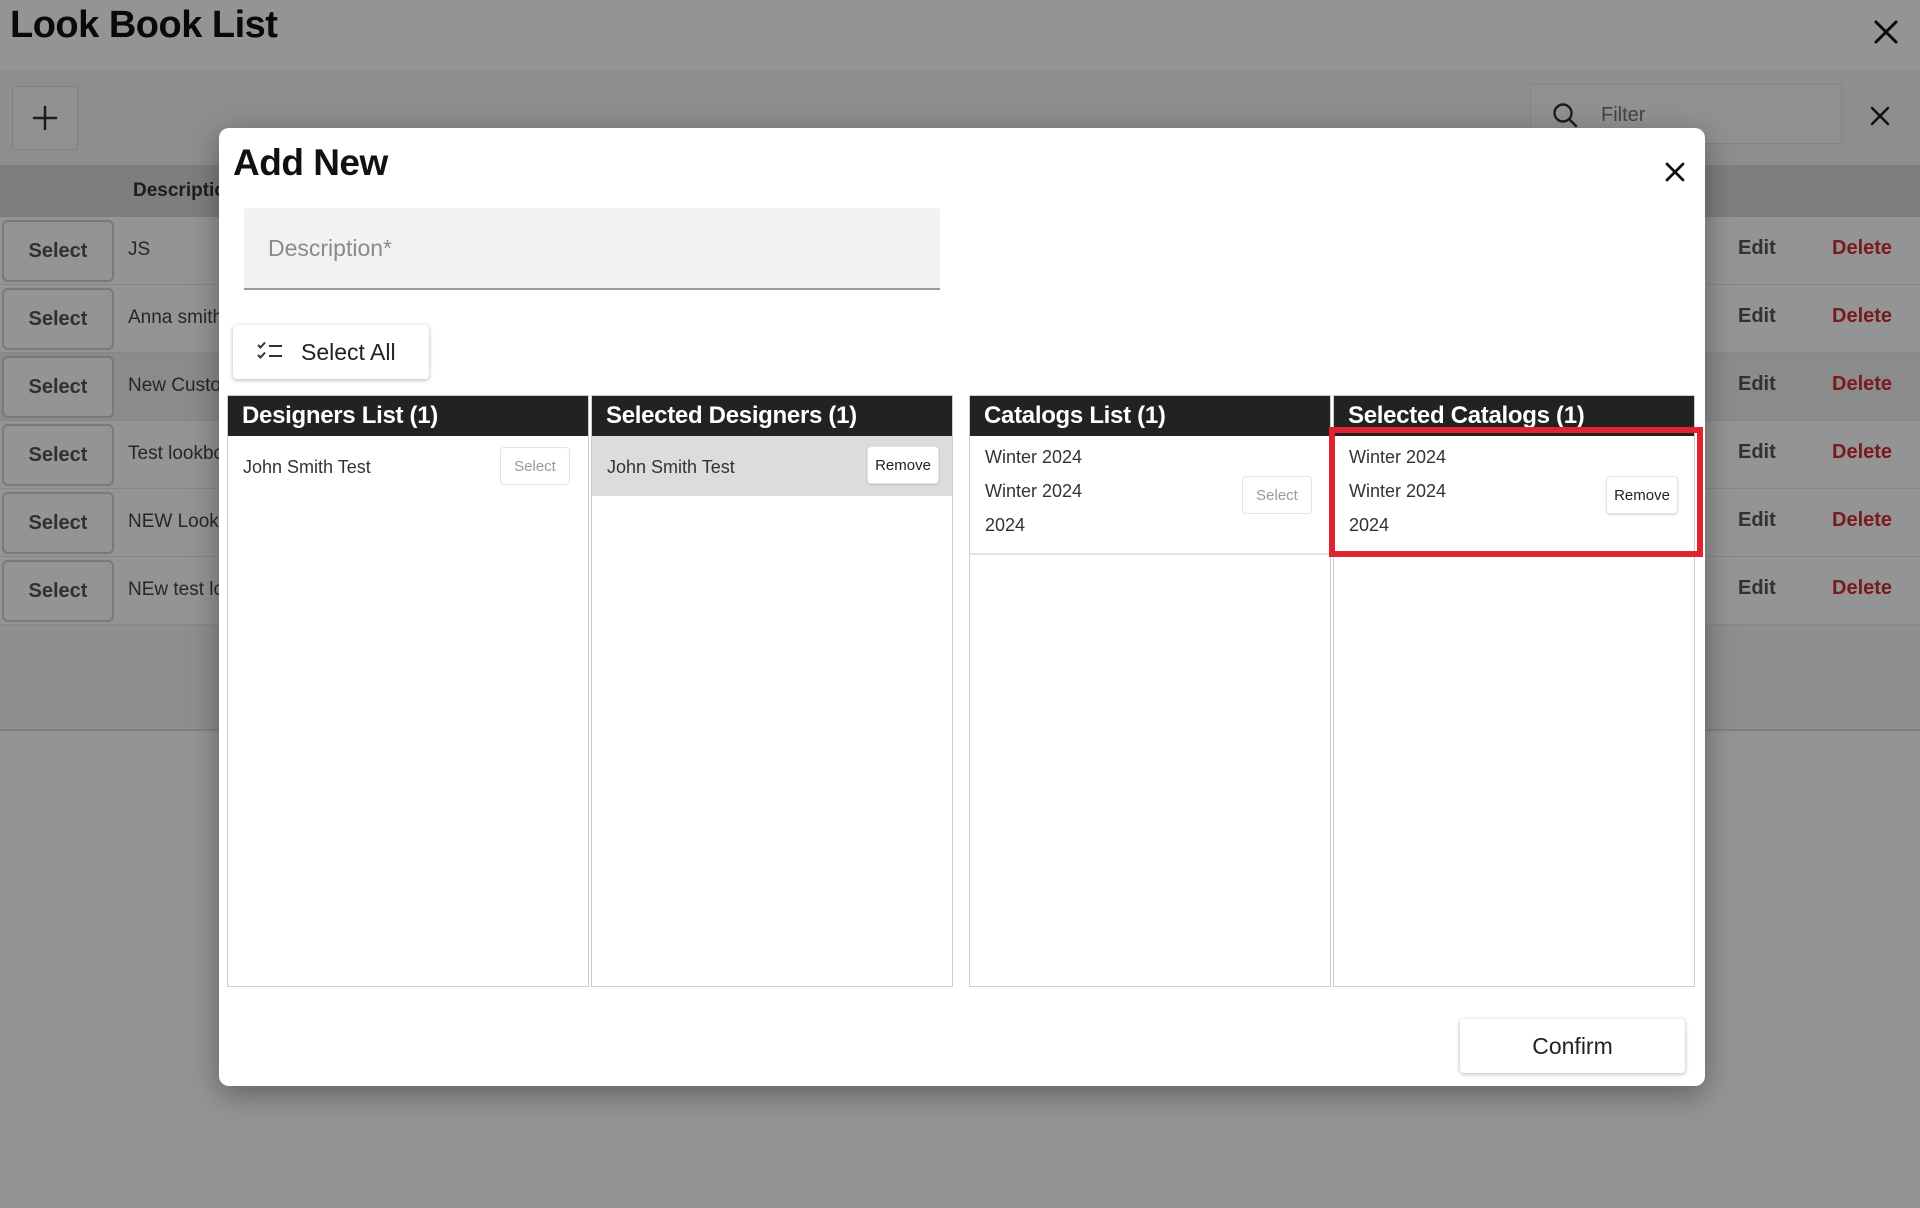  I want to click on remove-designer-button: Remove, so click(903, 465).